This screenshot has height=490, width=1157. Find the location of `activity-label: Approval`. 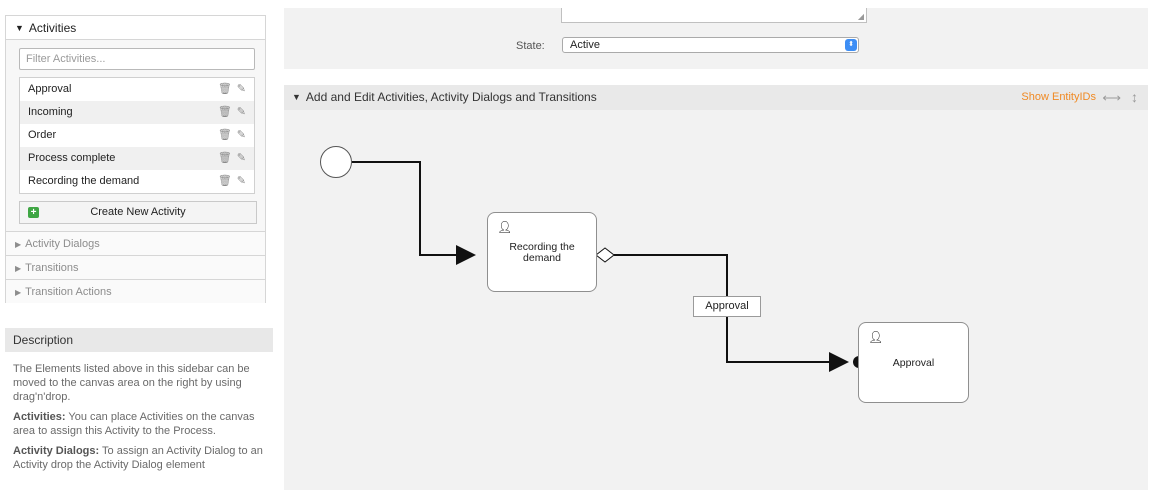

activity-label: Approval is located at coordinates (50, 89).